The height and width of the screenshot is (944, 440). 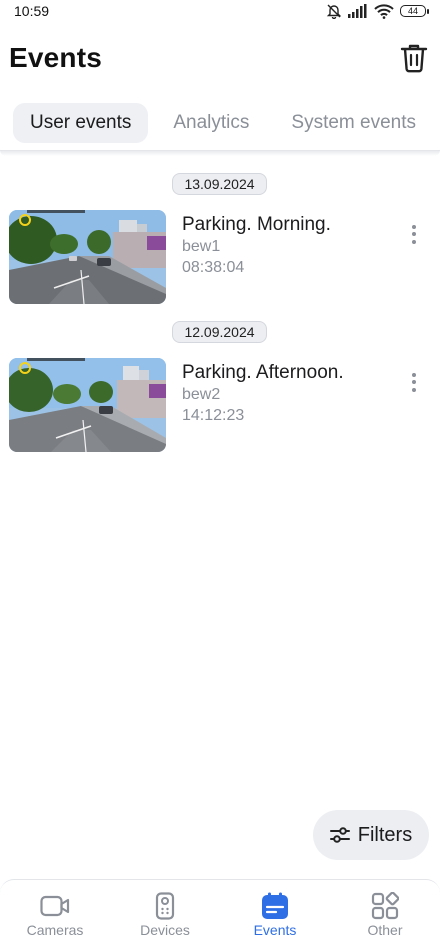 I want to click on trash-icon, so click(x=414, y=58).